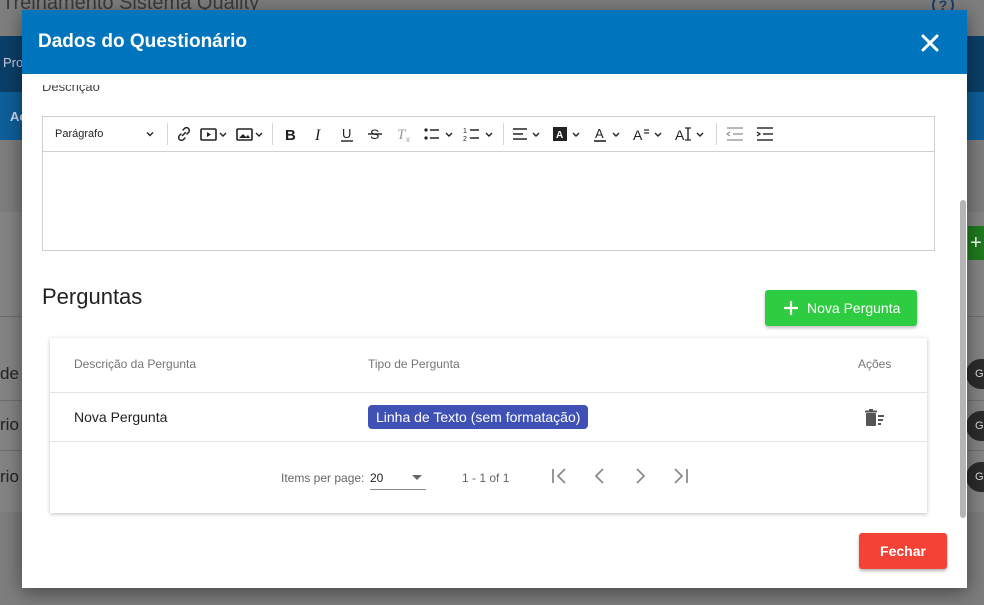 The image size is (984, 605). Describe the element at coordinates (930, 43) in the screenshot. I see `close-icon` at that location.